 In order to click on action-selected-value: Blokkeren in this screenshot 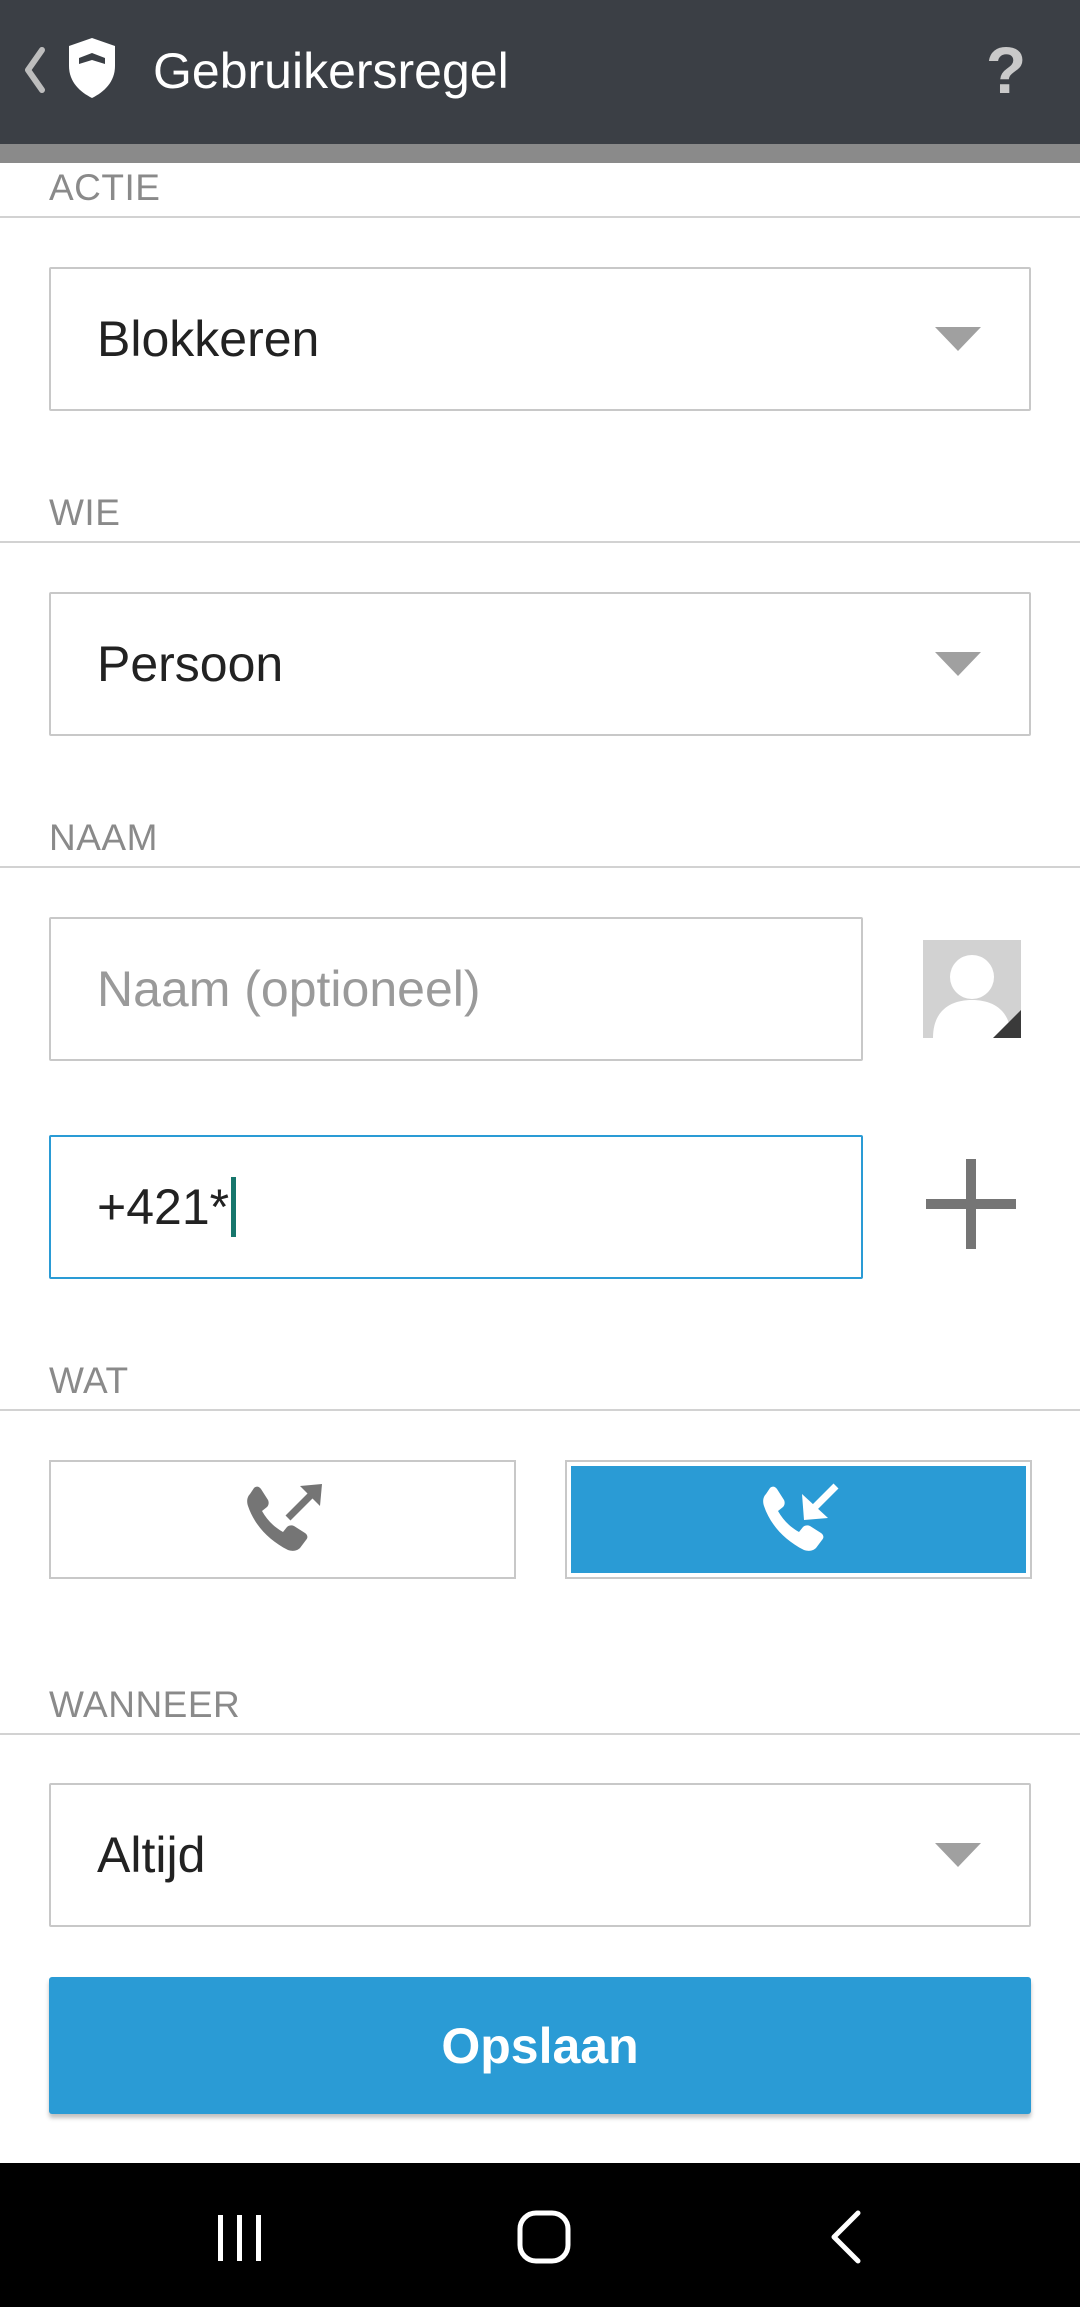, I will do `click(208, 339)`.